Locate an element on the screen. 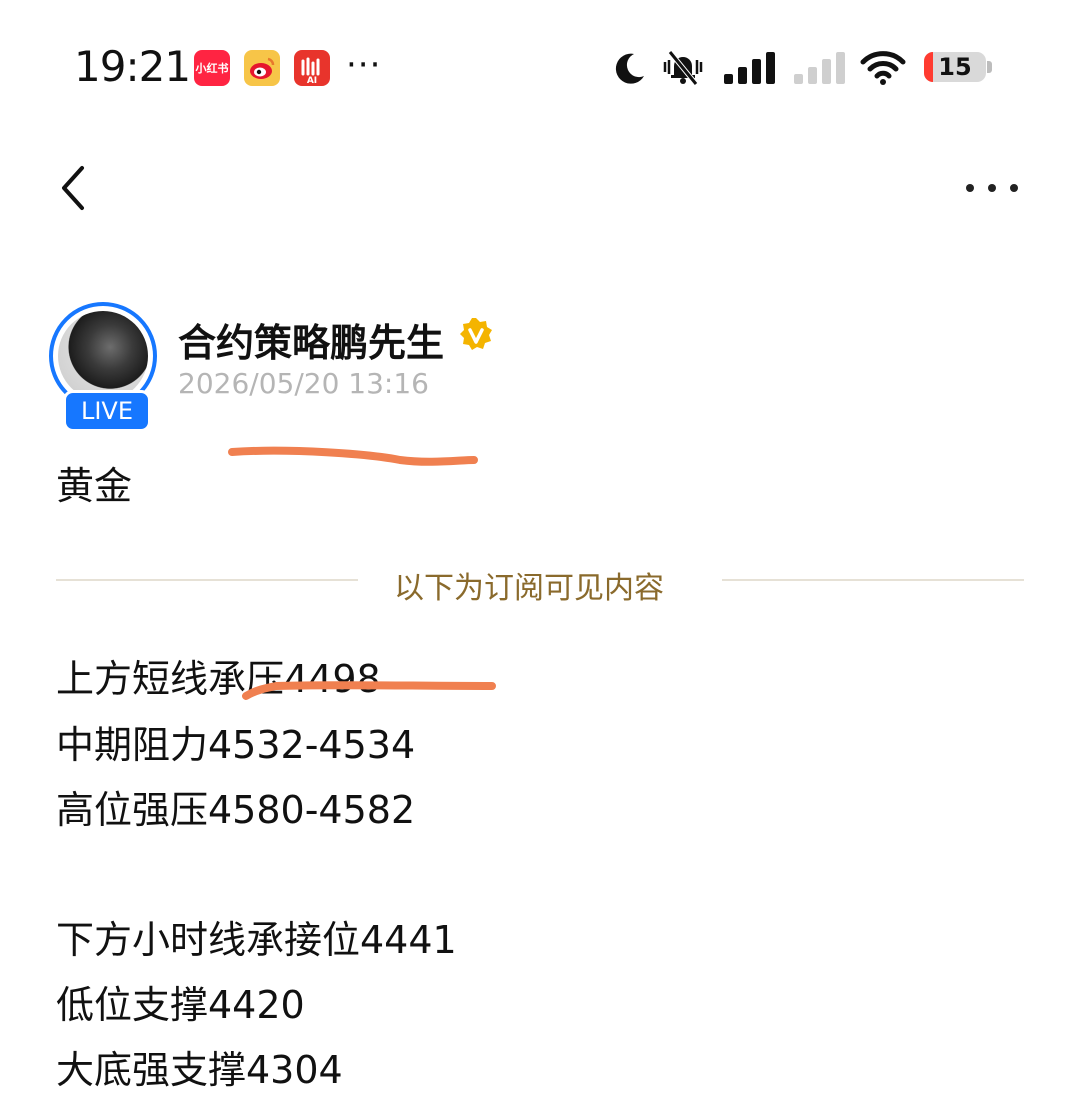 The width and height of the screenshot is (1080, 1114). back-button is located at coordinates (74, 188).